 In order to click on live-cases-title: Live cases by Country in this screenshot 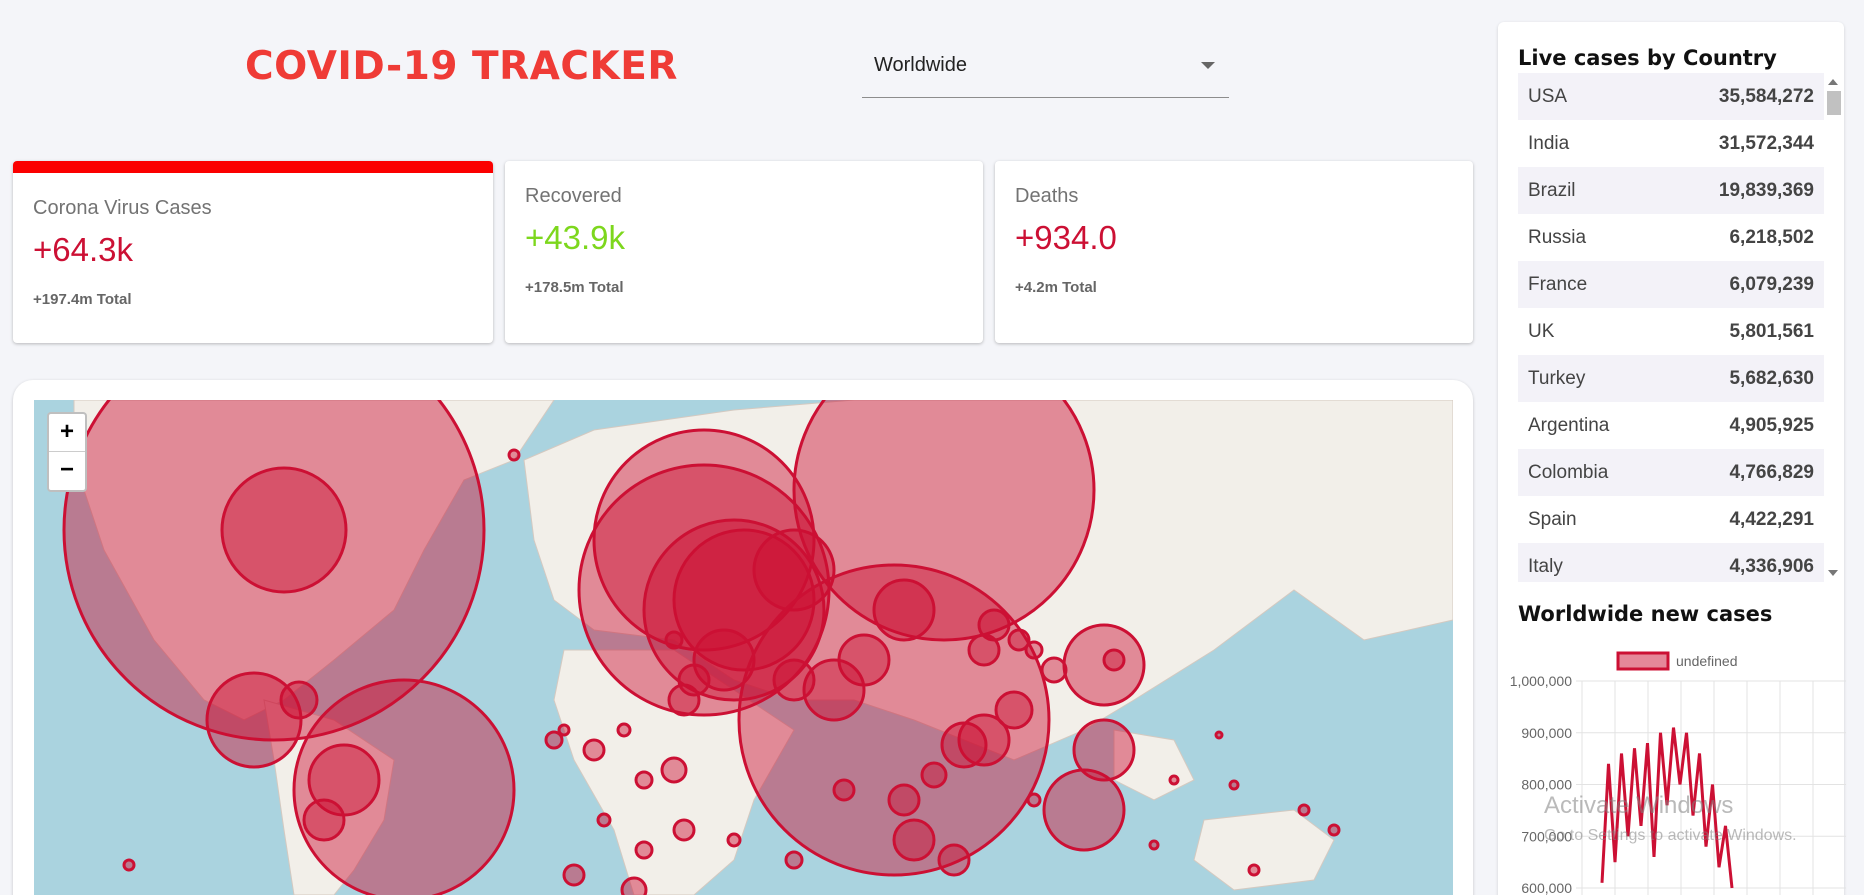, I will do `click(1647, 58)`.